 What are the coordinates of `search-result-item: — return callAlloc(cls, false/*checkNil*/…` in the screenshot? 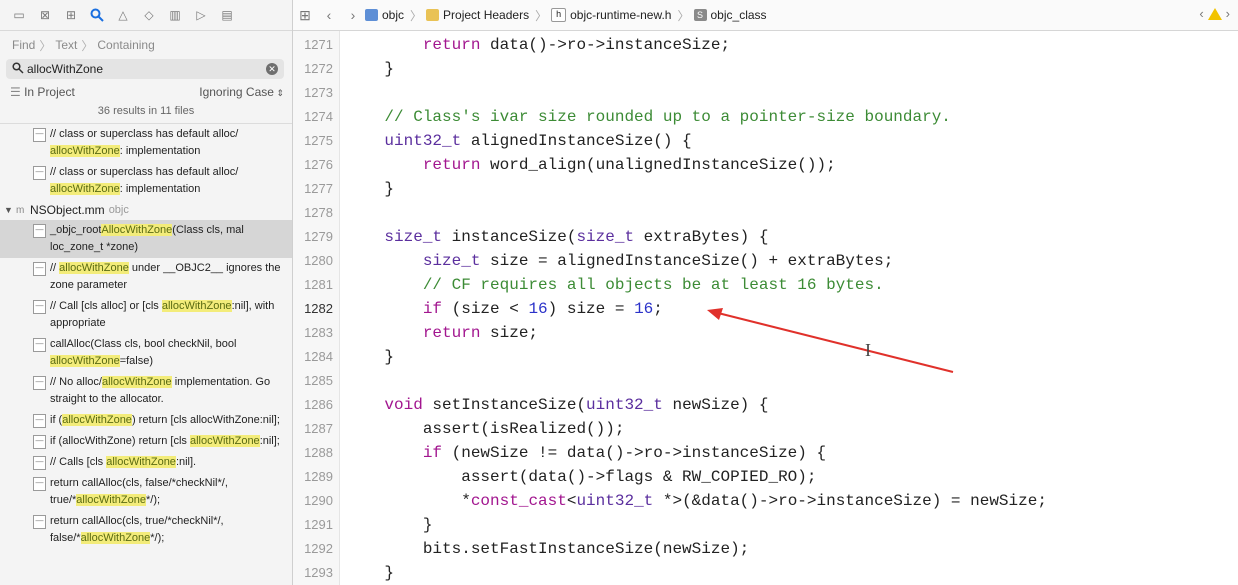 It's located at (146, 492).